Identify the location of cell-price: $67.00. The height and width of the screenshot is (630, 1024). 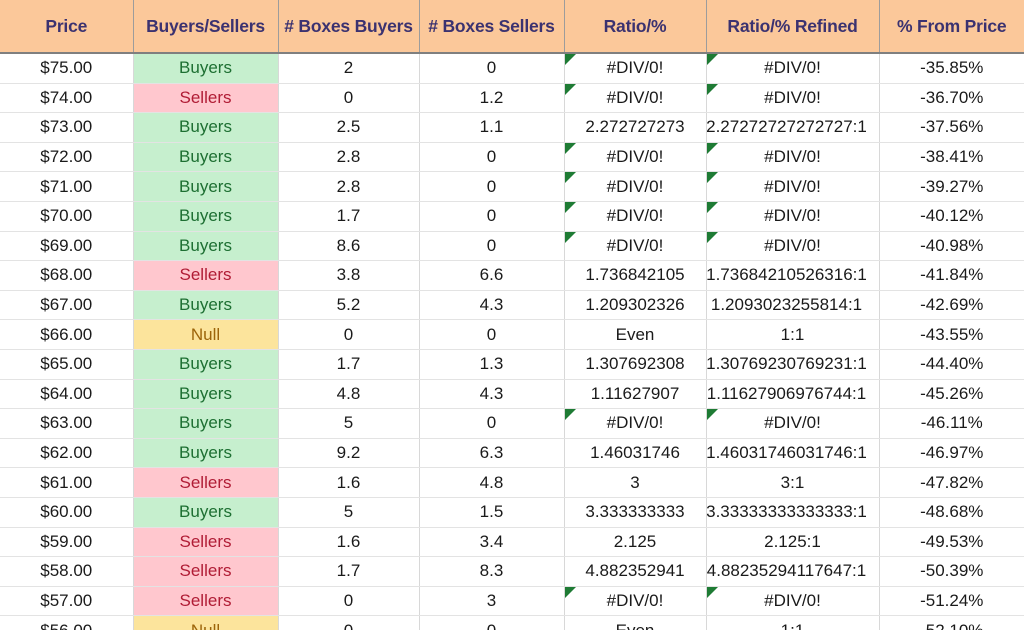
(67, 305).